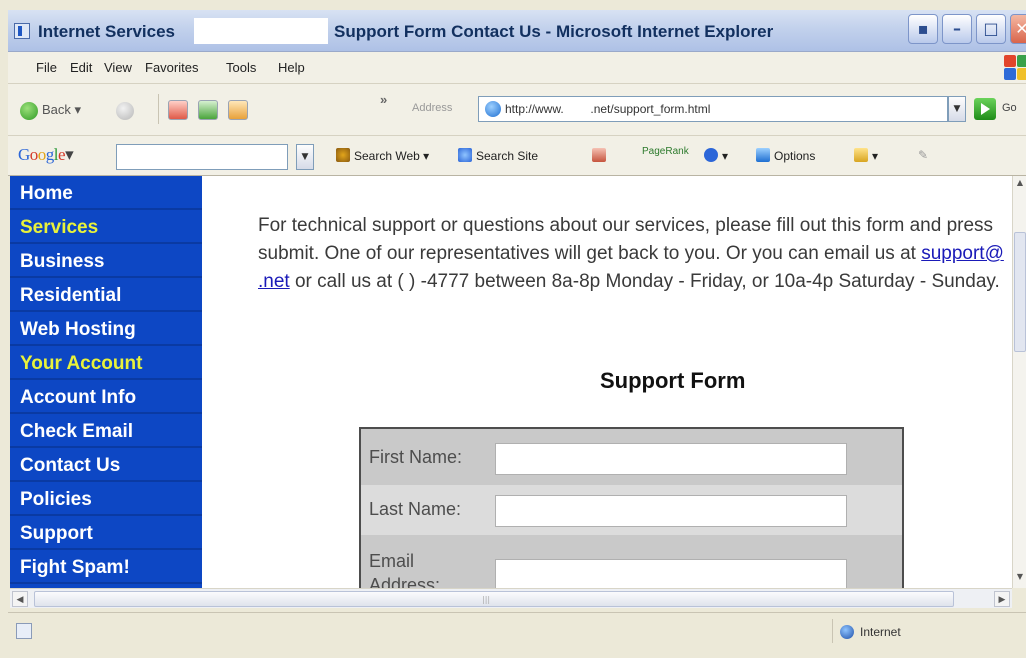 The width and height of the screenshot is (1026, 658). What do you see at coordinates (158, 109) in the screenshot?
I see `toolbar-separator` at bounding box center [158, 109].